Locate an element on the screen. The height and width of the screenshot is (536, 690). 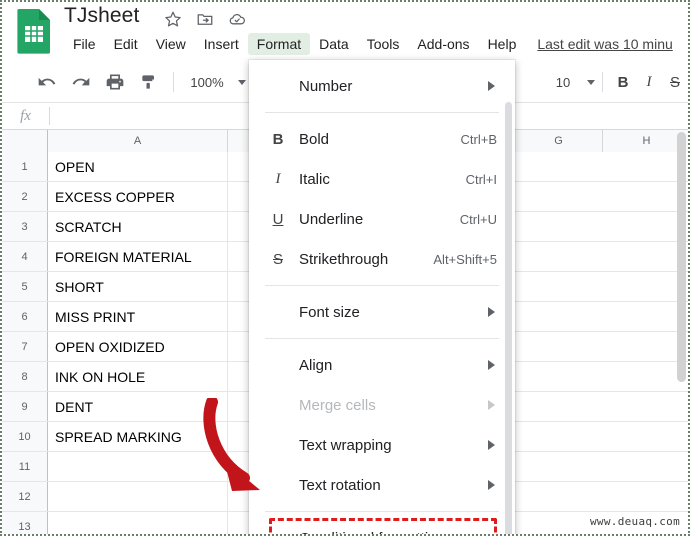
cell-a13 is located at coordinates (138, 523).